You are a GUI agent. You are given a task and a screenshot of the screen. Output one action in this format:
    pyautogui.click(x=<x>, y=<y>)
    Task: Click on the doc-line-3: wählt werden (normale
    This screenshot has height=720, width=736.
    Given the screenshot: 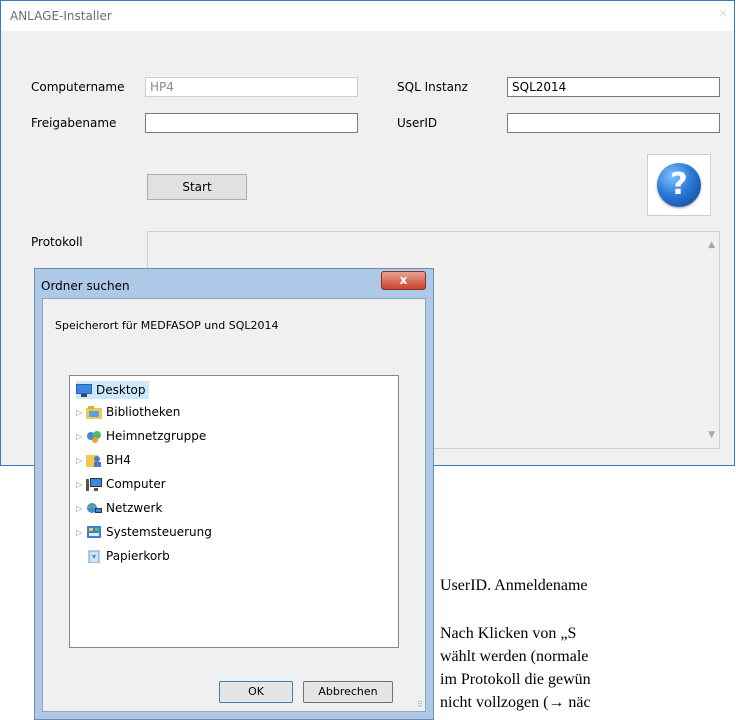 What is the action you would take?
    pyautogui.click(x=514, y=656)
    